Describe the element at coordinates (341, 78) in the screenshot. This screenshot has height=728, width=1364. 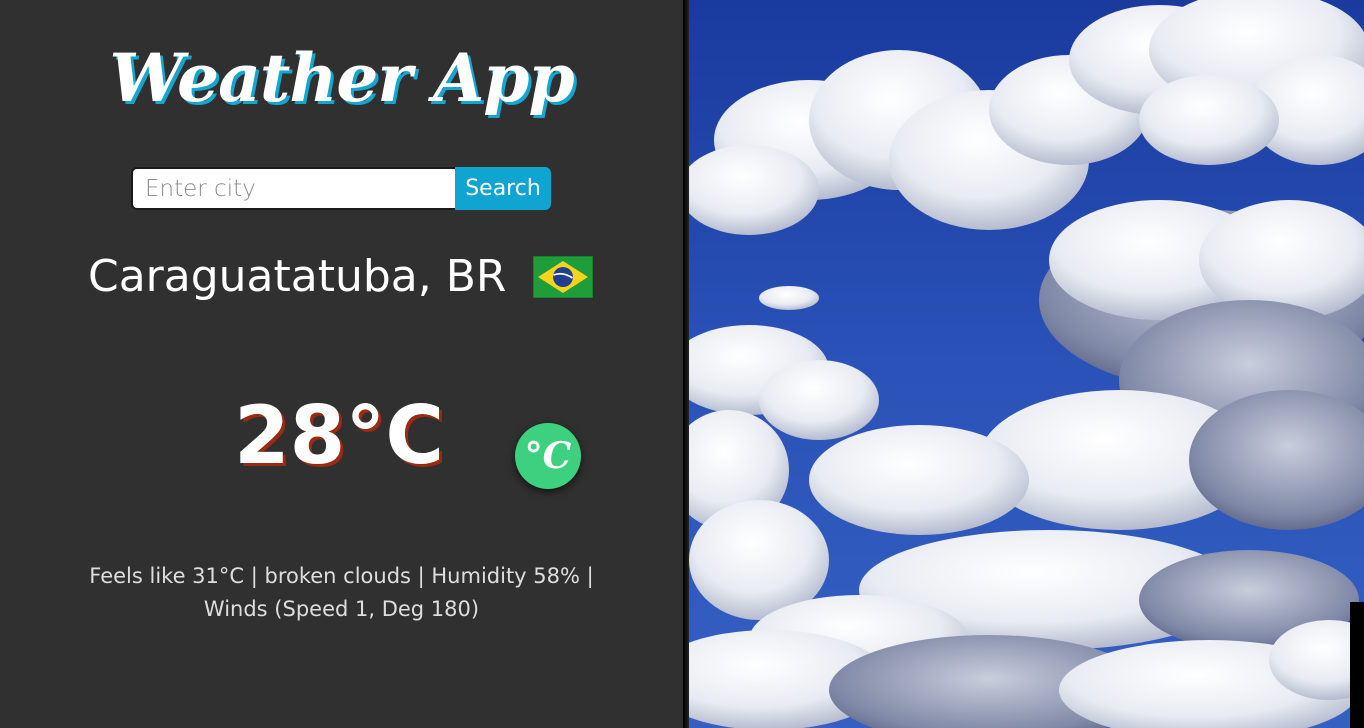
I see `app-title: Weather App` at that location.